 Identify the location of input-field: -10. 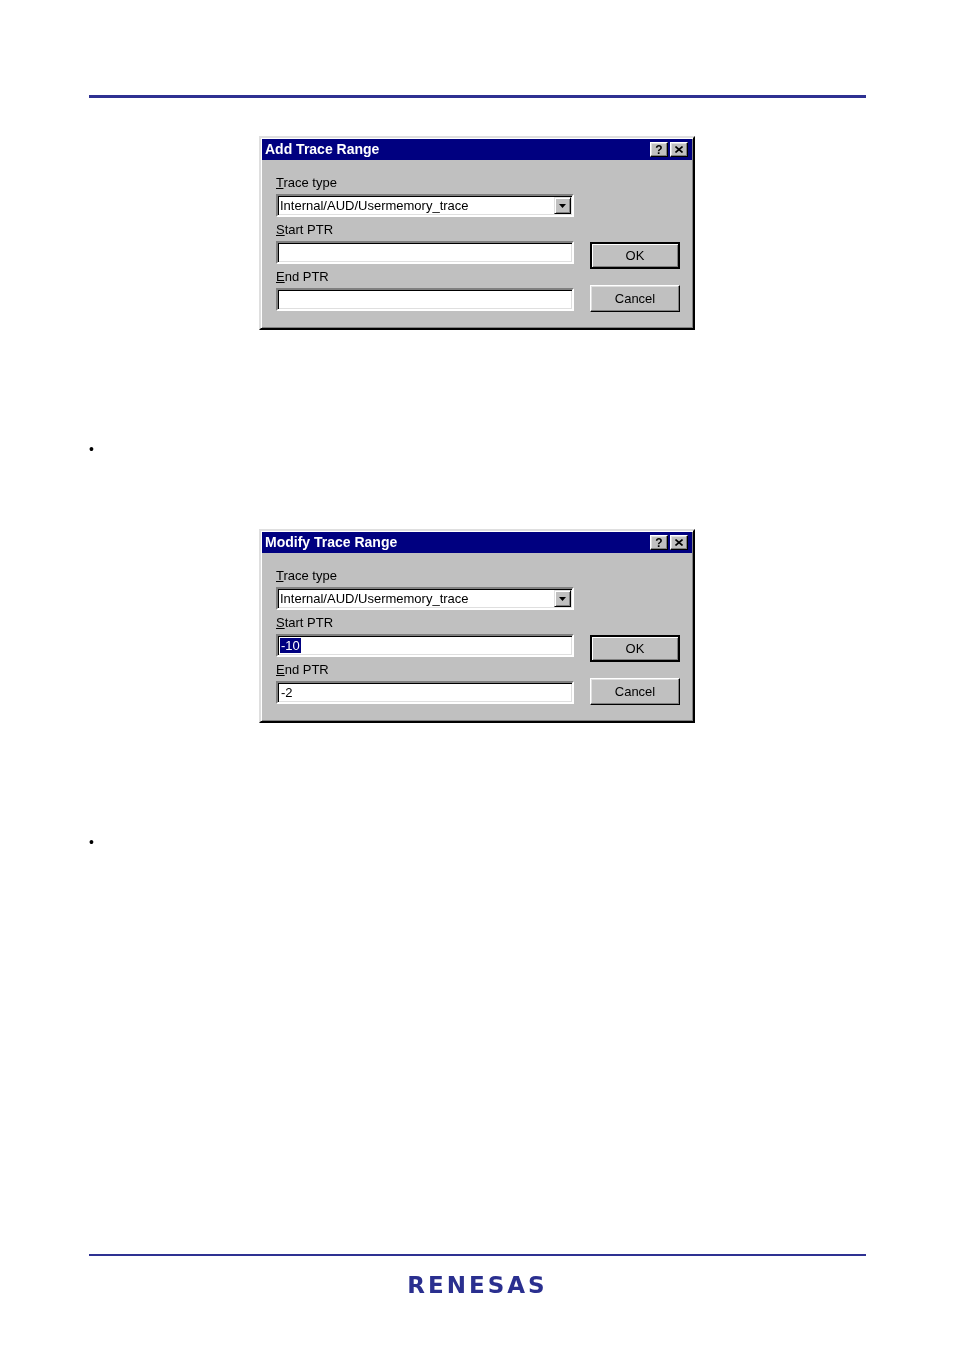
(425, 645).